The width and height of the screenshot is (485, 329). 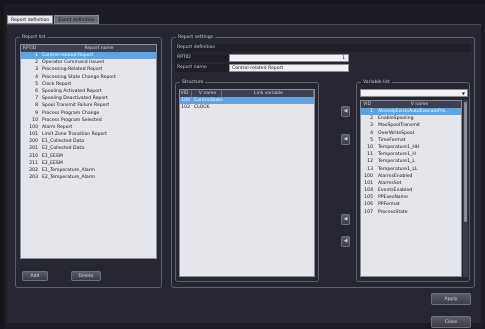 I want to click on variable-row: 106 PPFormat, so click(x=411, y=204).